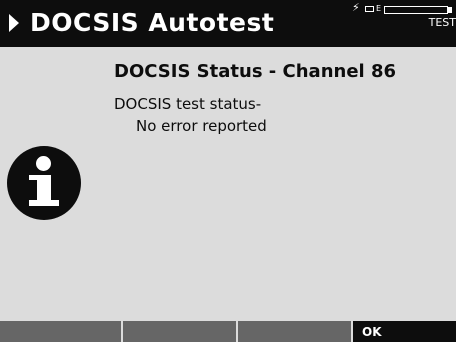  I want to click on status-indicators: ⚡ E TEST, so click(404, 17).